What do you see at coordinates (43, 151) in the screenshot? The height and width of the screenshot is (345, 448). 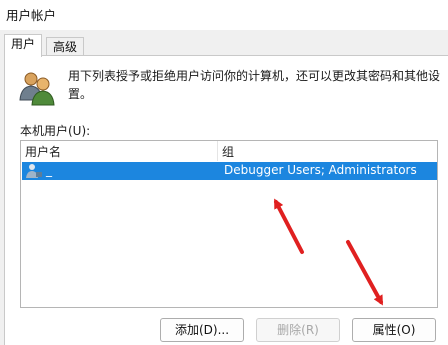 I see `column-header-username: 用户名` at bounding box center [43, 151].